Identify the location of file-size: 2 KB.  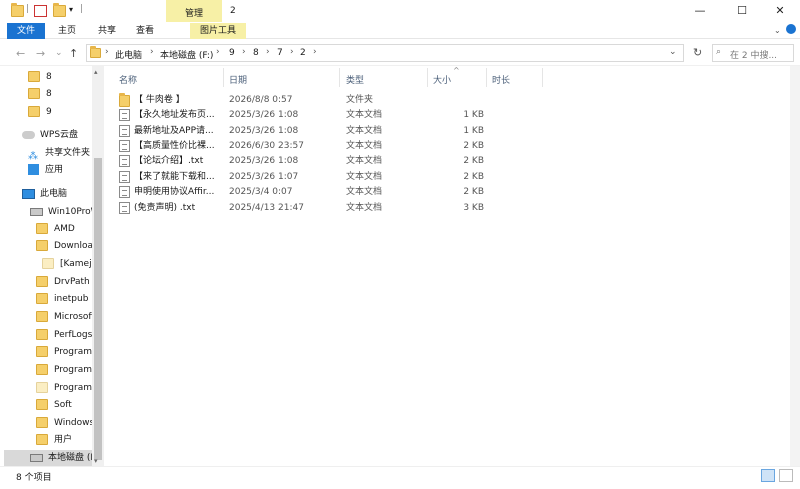
(473, 177).